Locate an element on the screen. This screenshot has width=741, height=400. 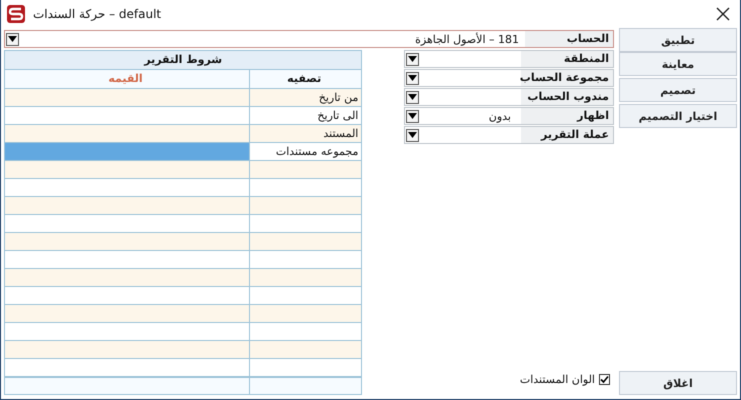
grid-title: شروط التقرير is located at coordinates (183, 60).